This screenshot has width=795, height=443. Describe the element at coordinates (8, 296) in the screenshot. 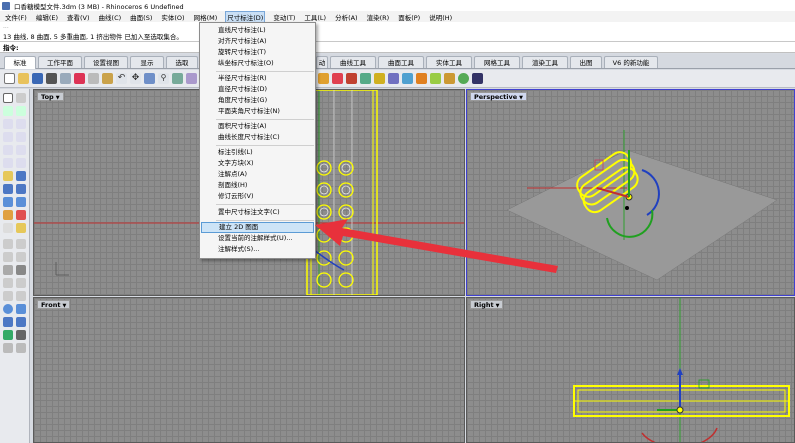

I see `rotate-icon` at that location.